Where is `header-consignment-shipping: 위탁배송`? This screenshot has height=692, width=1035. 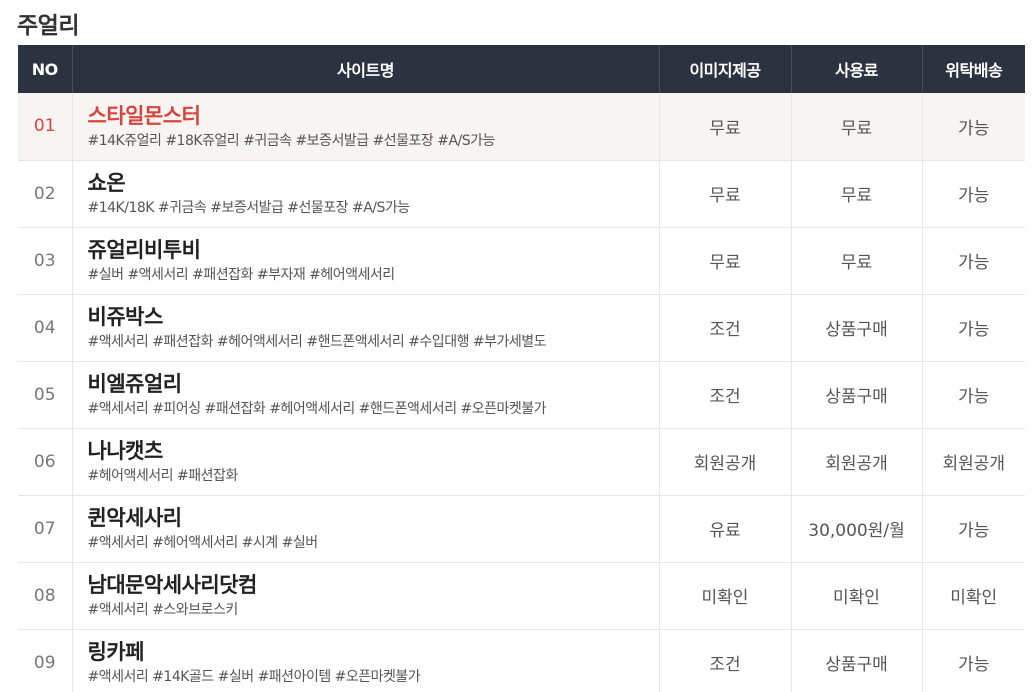 header-consignment-shipping: 위탁배송 is located at coordinates (974, 70).